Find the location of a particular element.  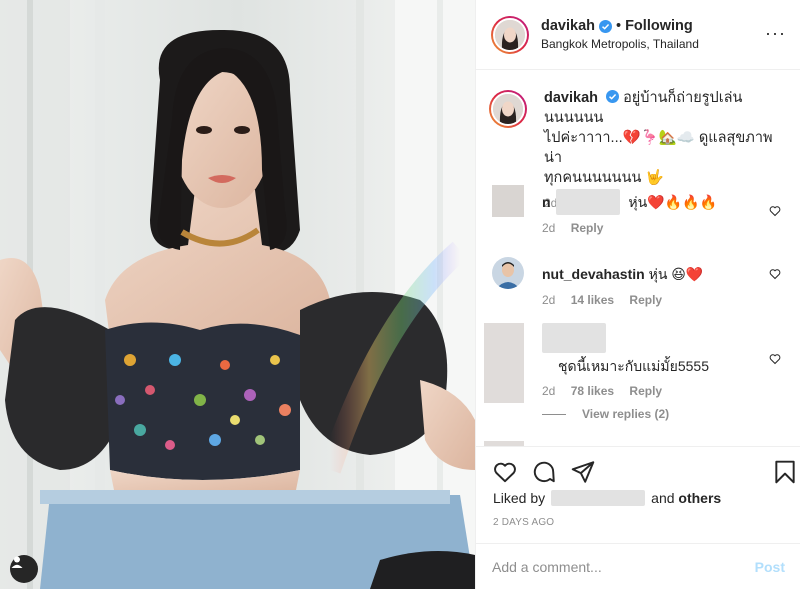

author-avatar-image is located at coordinates (510, 34).